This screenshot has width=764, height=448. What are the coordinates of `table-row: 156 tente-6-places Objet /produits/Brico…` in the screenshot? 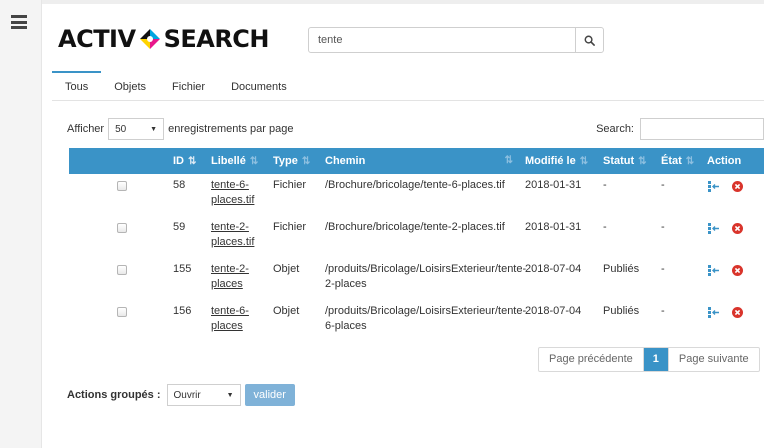 It's located at (416, 321).